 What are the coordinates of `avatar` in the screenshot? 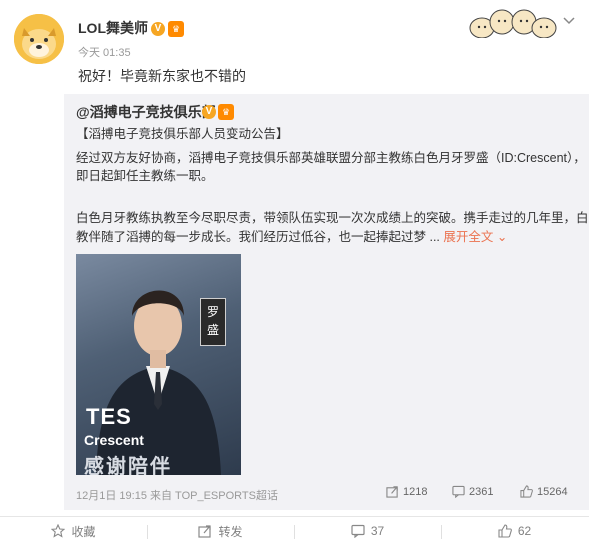 It's located at (39, 39).